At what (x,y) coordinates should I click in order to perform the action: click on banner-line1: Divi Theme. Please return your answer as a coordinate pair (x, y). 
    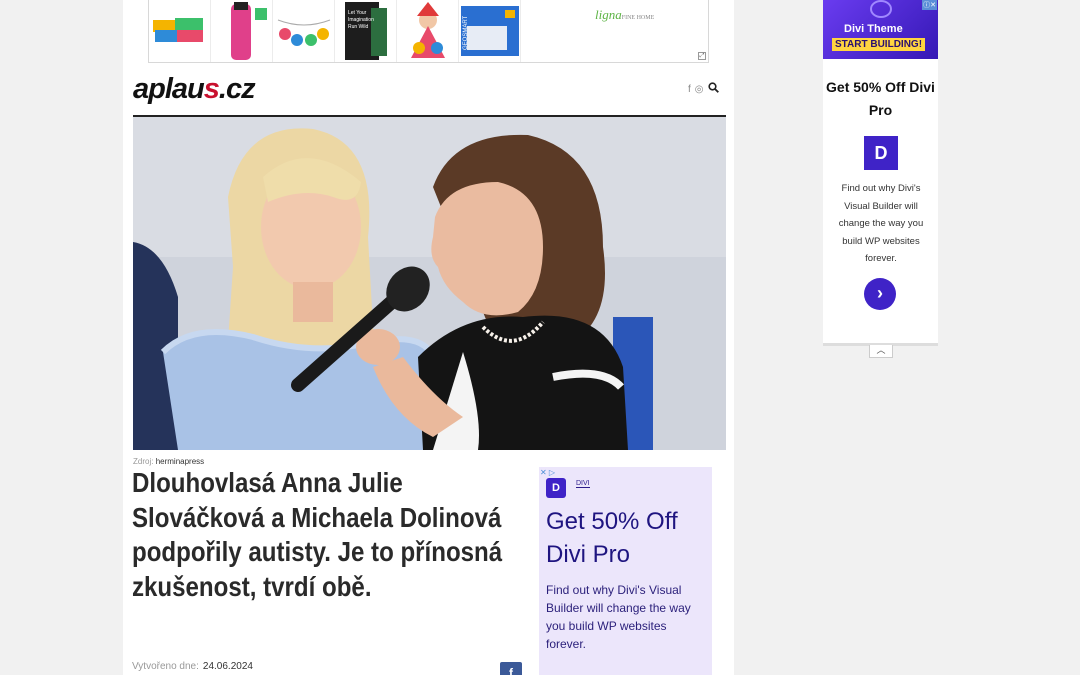
    Looking at the image, I should click on (873, 29).